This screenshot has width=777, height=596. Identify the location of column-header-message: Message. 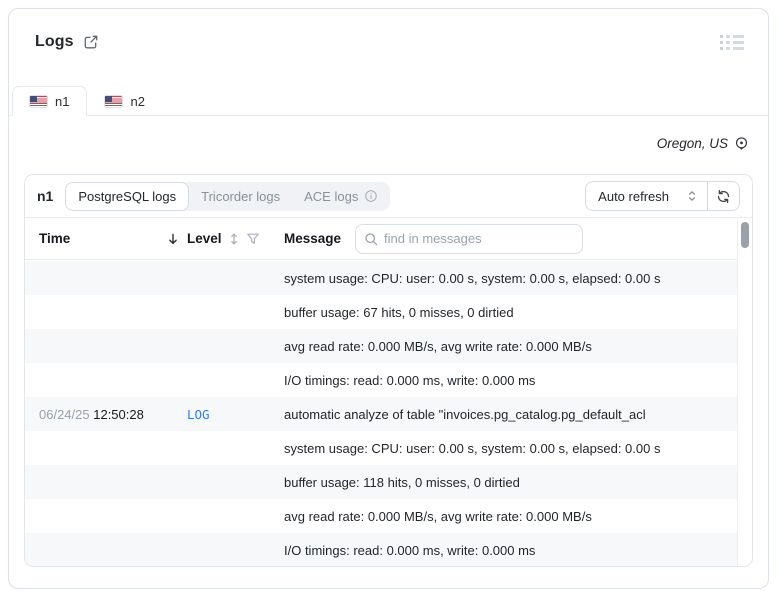
(313, 238).